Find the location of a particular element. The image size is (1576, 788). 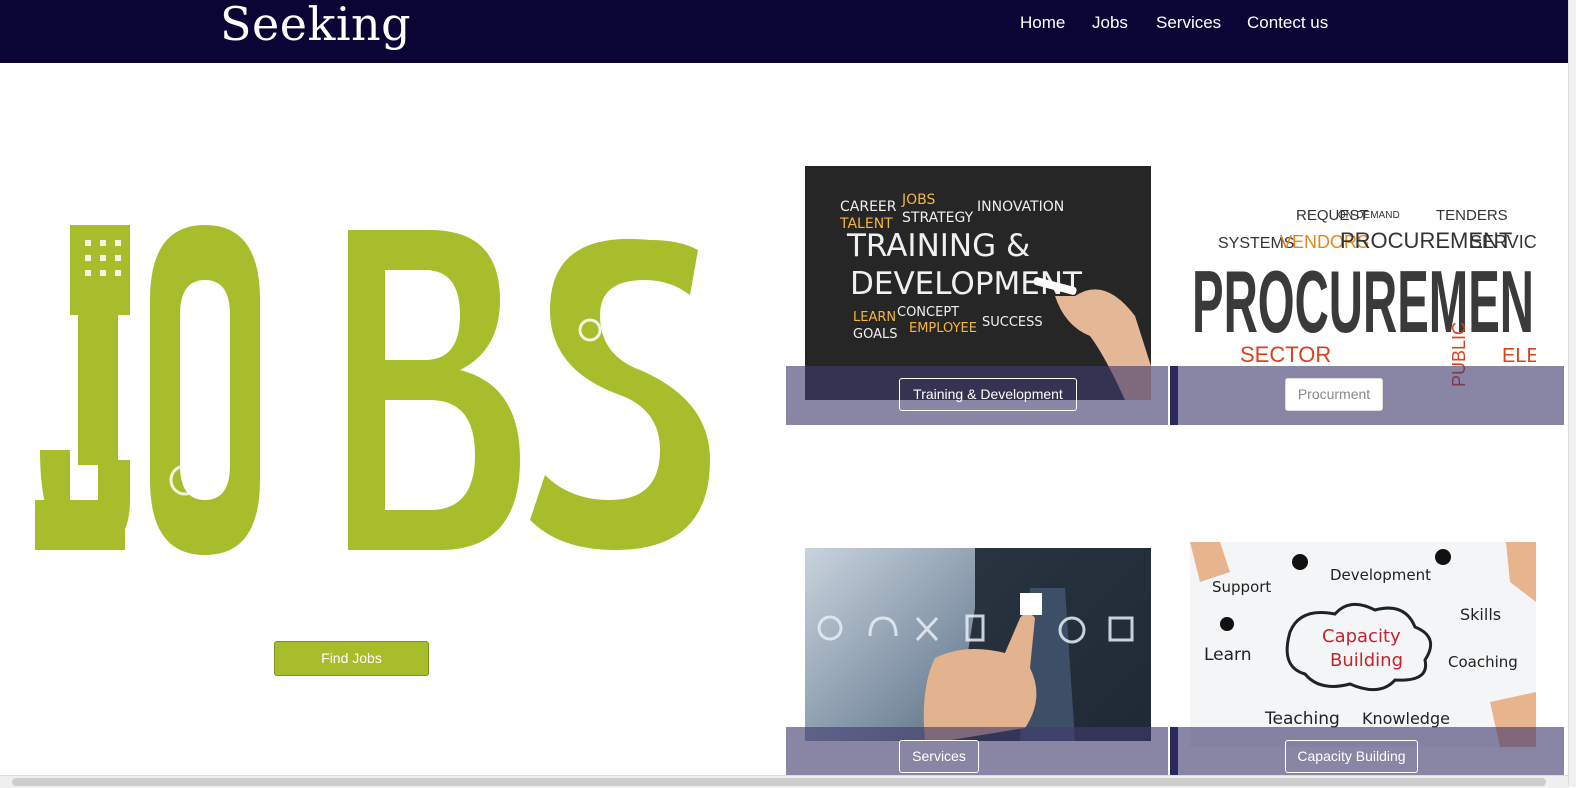

chalk-career: CAREER is located at coordinates (868, 207).